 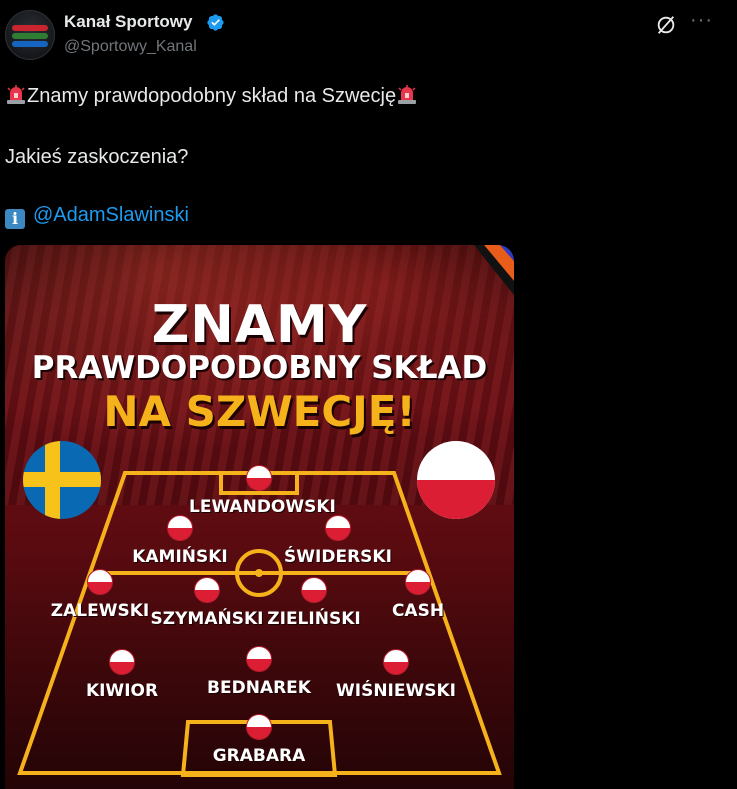 What do you see at coordinates (396, 691) in the screenshot?
I see `player-name: WIŚNIEWSKI` at bounding box center [396, 691].